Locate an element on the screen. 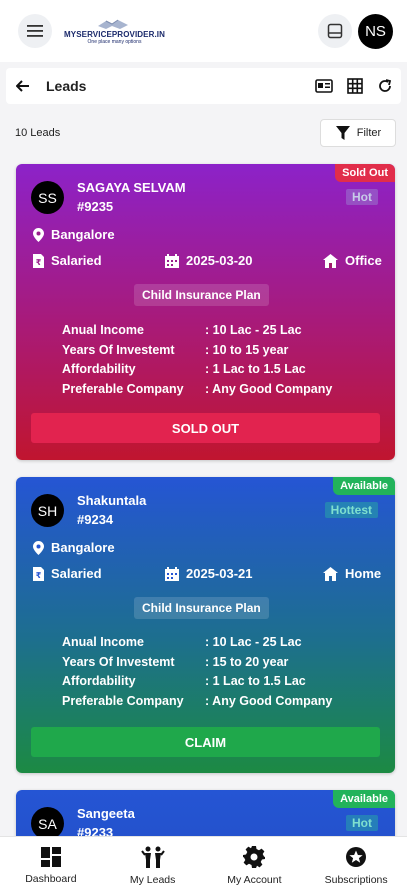 This screenshot has height=894, width=407. people-icon is located at coordinates (152, 857).